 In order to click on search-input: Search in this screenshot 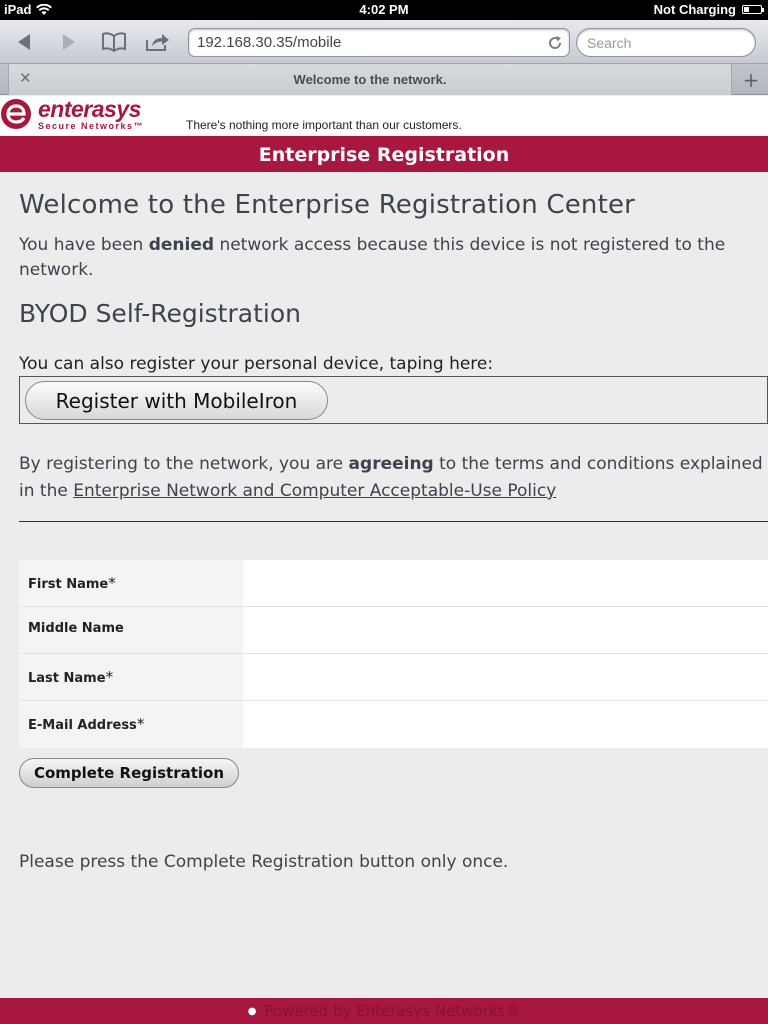, I will do `click(666, 42)`.